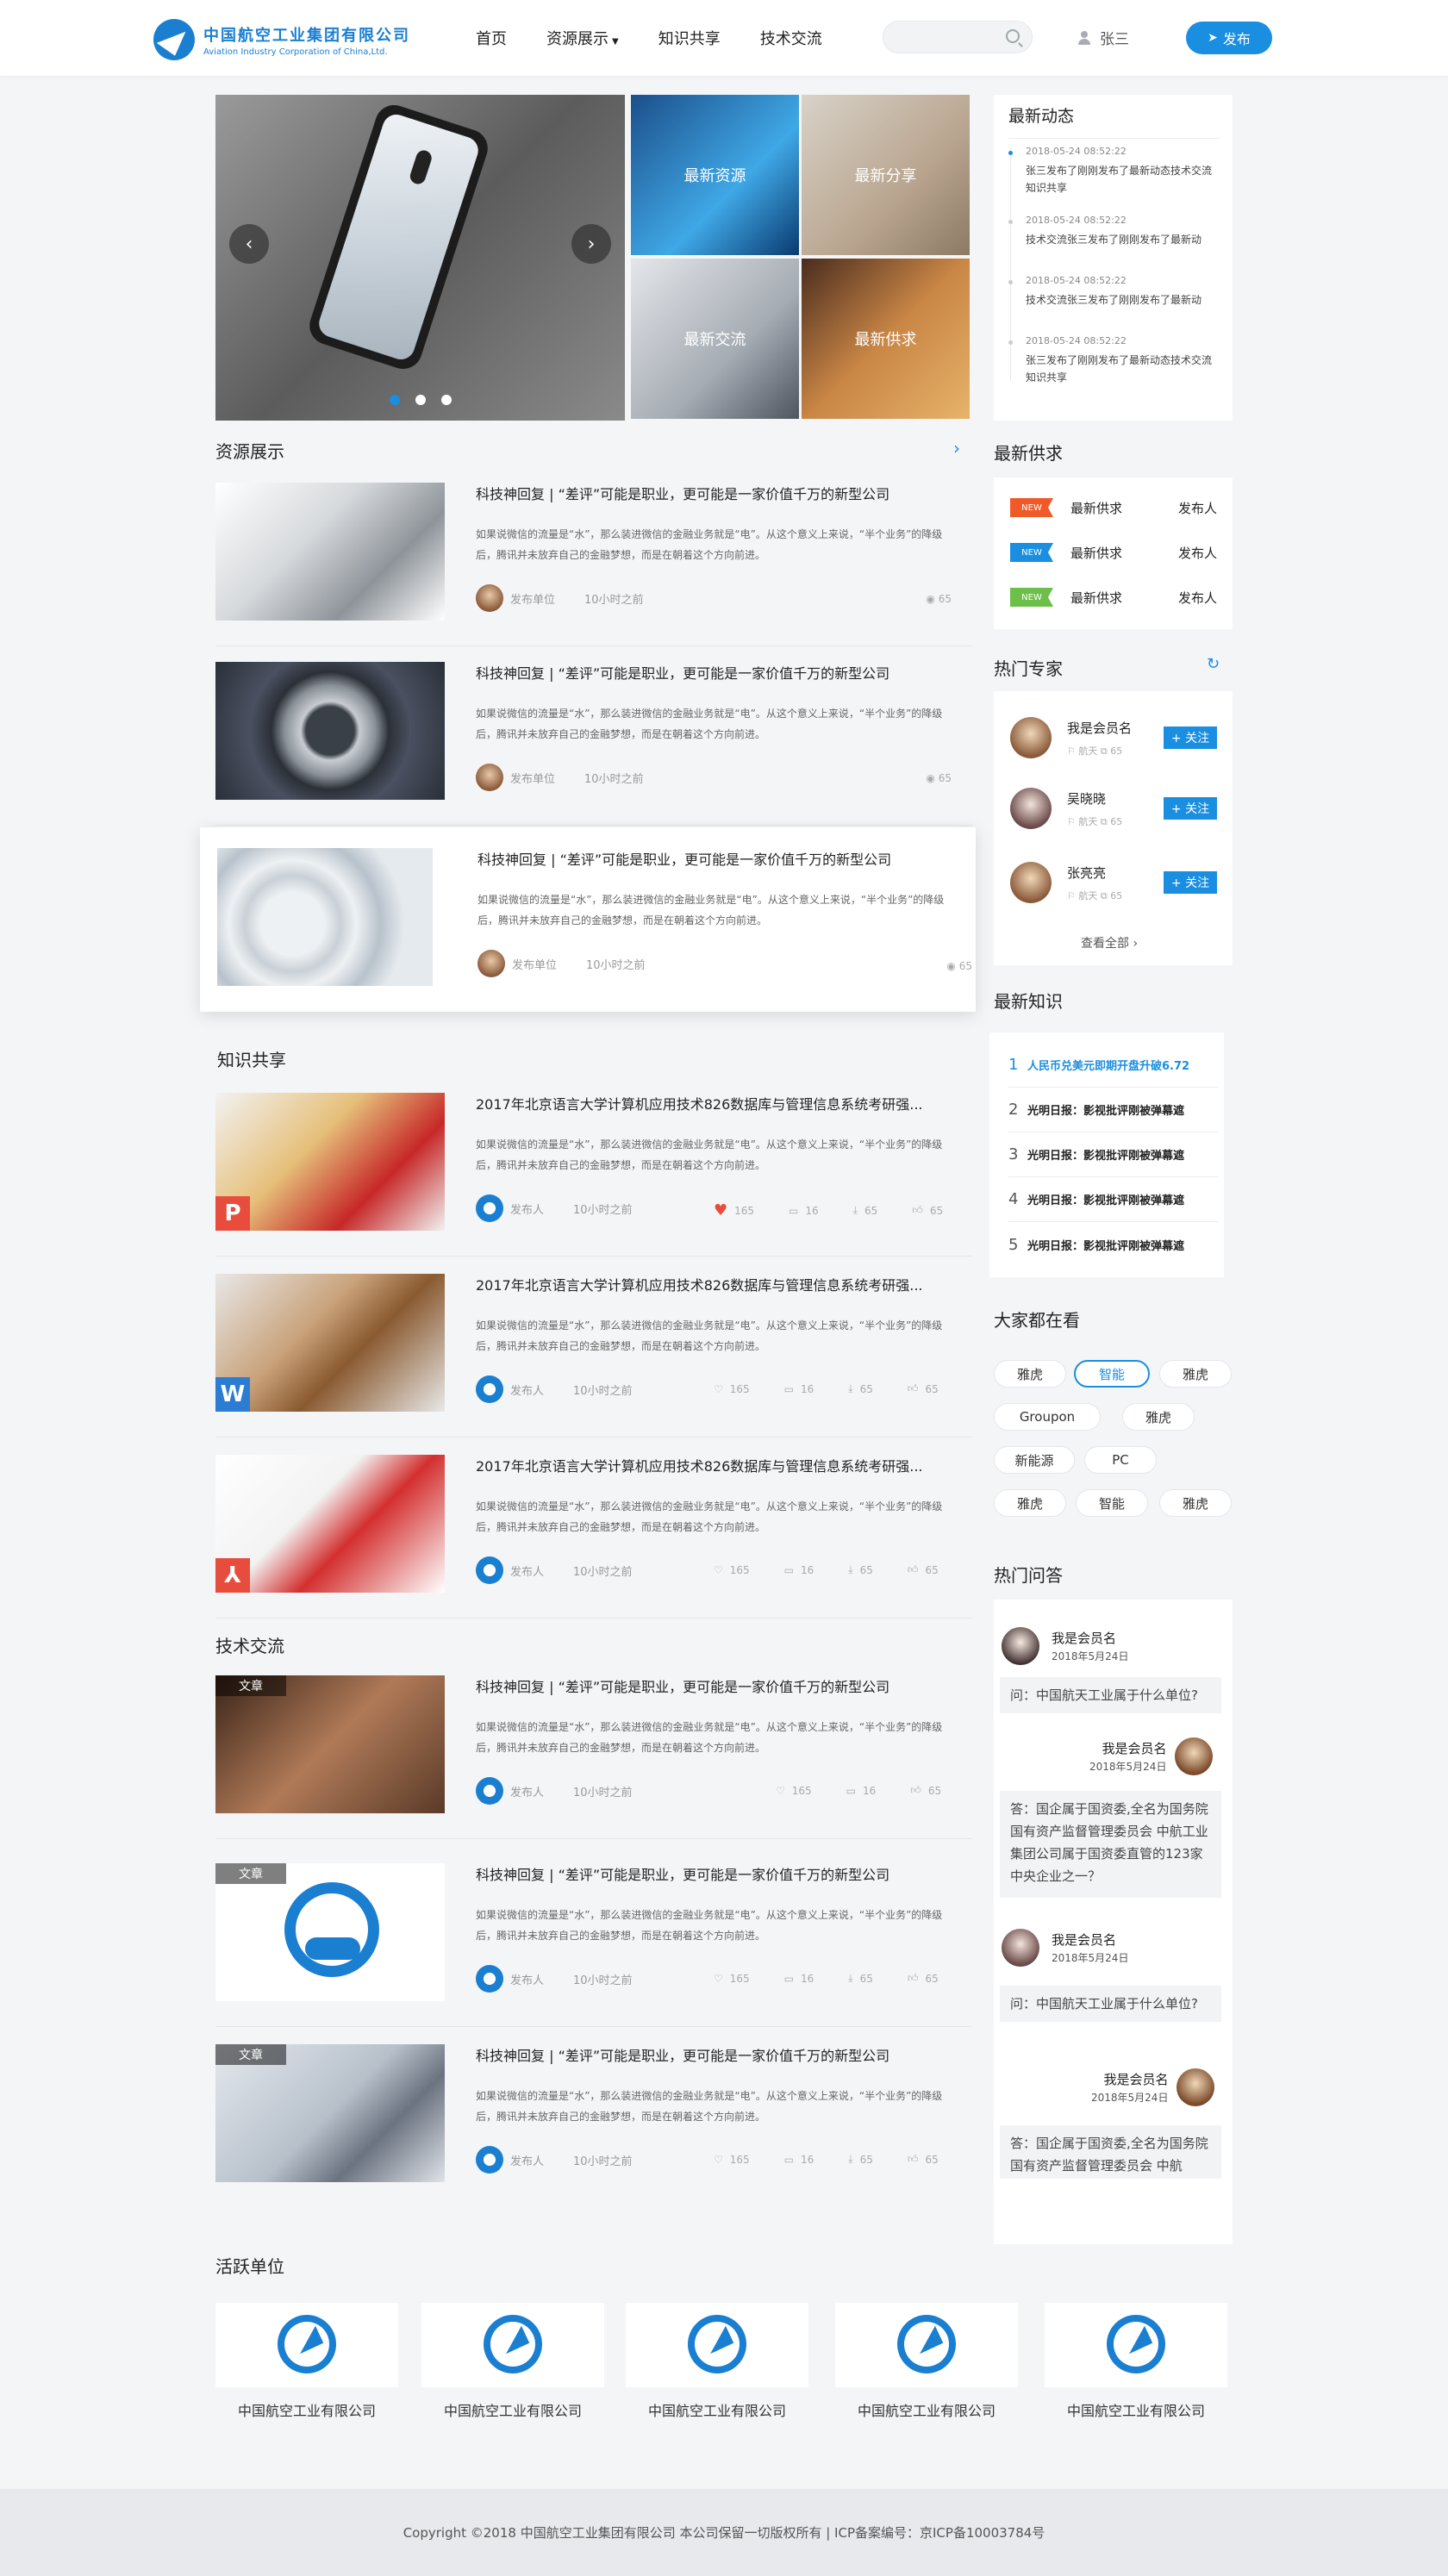 This screenshot has width=1448, height=2576. I want to click on user-menu: 张三, so click(1103, 37).